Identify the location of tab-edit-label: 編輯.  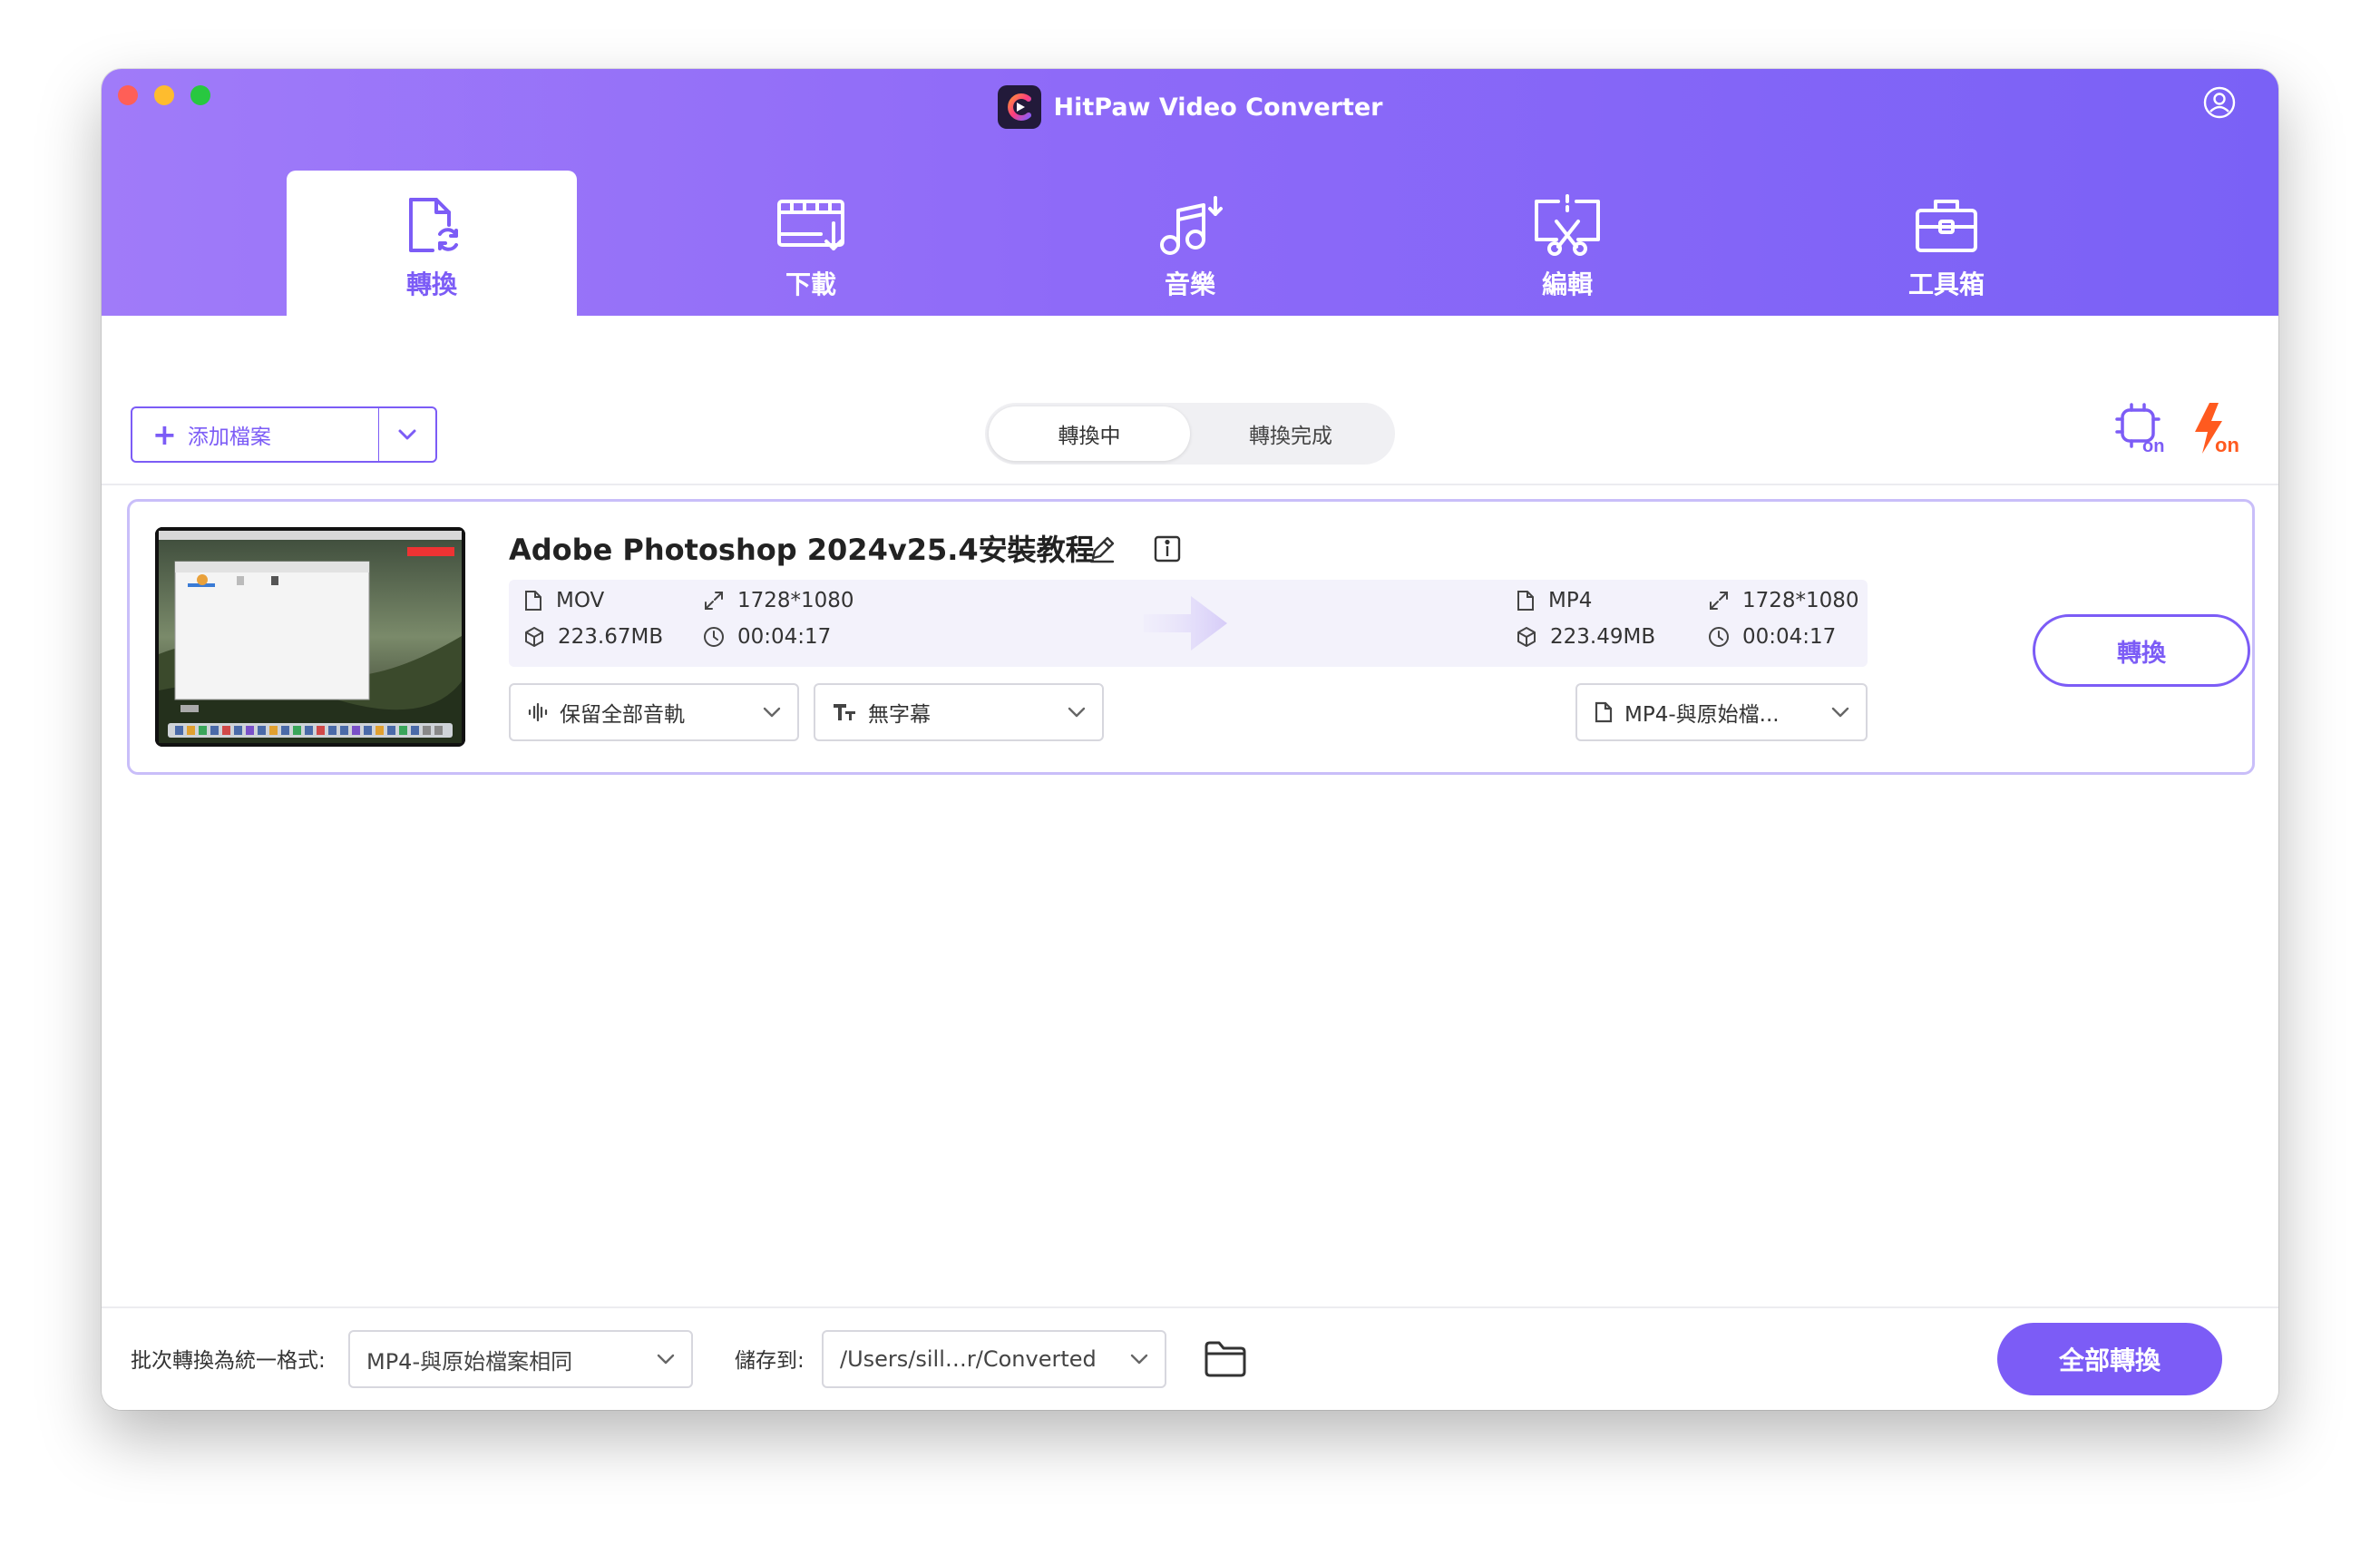
(1567, 284).